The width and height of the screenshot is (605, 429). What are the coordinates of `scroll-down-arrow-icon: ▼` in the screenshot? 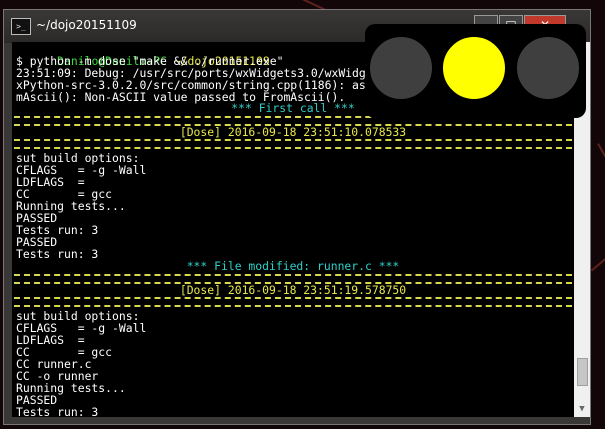 It's located at (582, 409).